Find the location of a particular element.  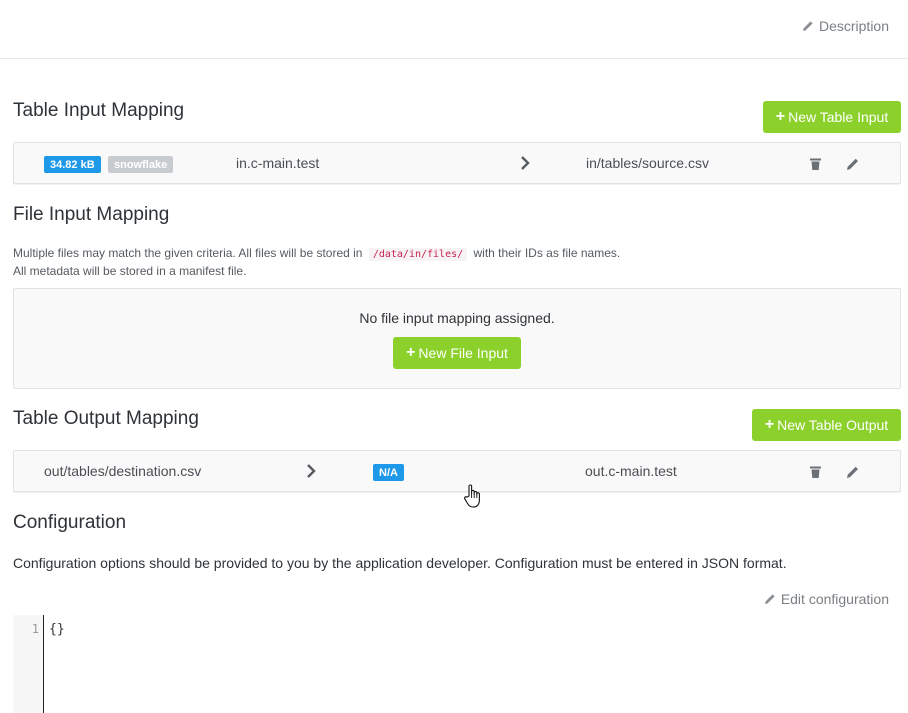

new-table-input-button: + New Table Input is located at coordinates (832, 117).